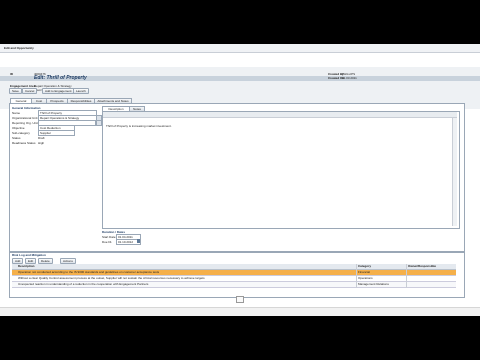  Describe the element at coordinates (25, 123) in the screenshot. I see `field-label-reporting-unit: Reporting Org. Unit` at that location.